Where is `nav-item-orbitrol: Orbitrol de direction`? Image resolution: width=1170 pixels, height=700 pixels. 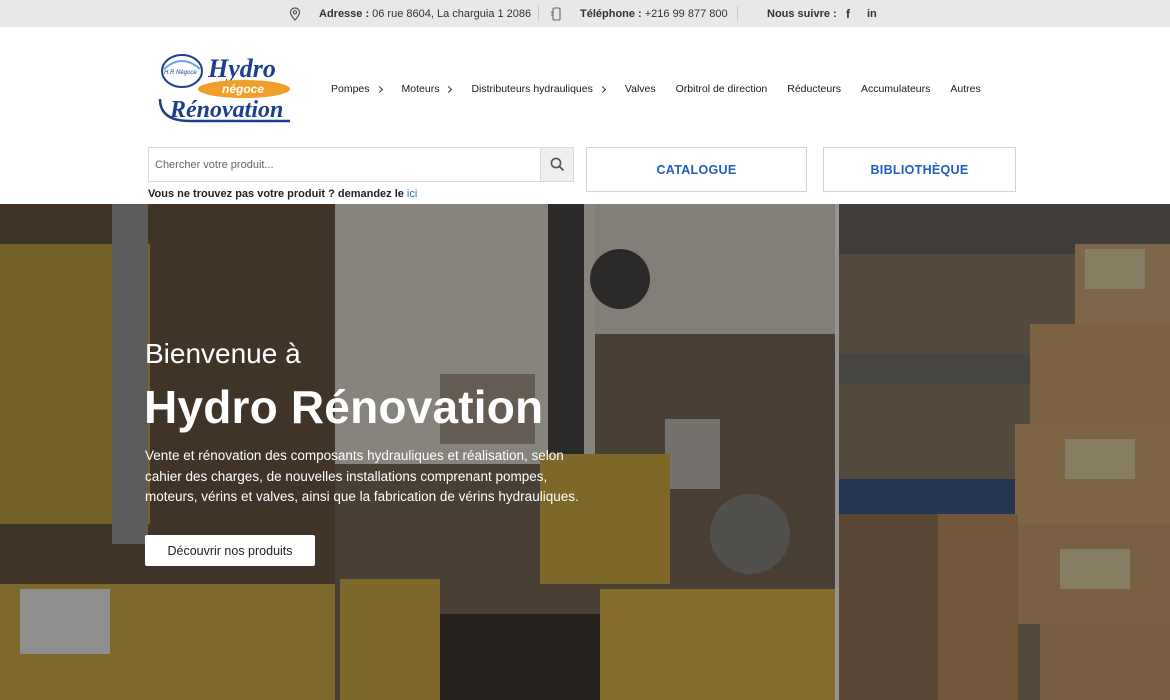 nav-item-orbitrol: Orbitrol de direction is located at coordinates (722, 89).